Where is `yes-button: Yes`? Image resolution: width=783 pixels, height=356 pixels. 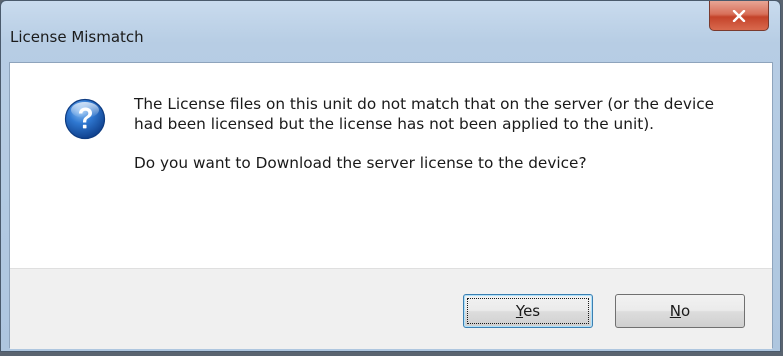 yes-button: Yes is located at coordinates (528, 311).